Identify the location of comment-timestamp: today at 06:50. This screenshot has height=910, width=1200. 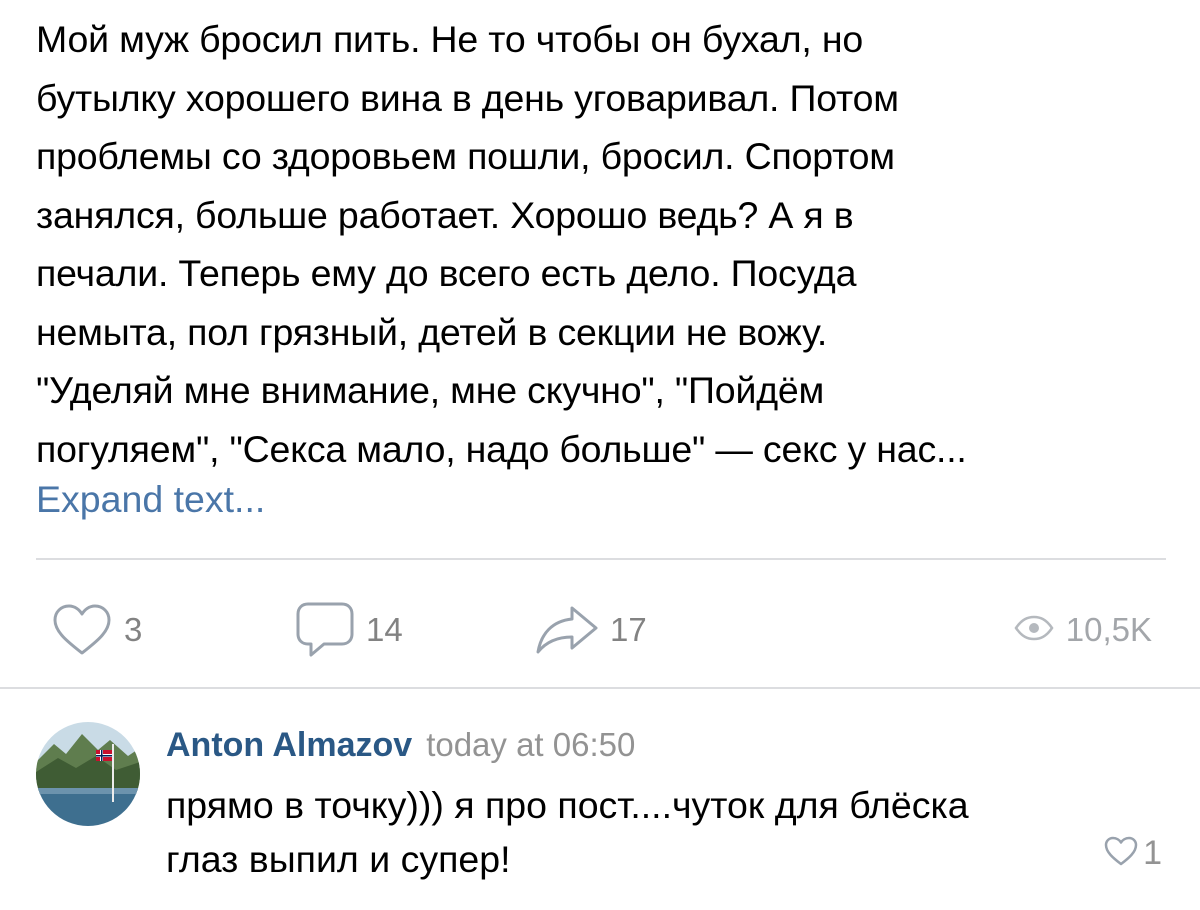
(531, 744).